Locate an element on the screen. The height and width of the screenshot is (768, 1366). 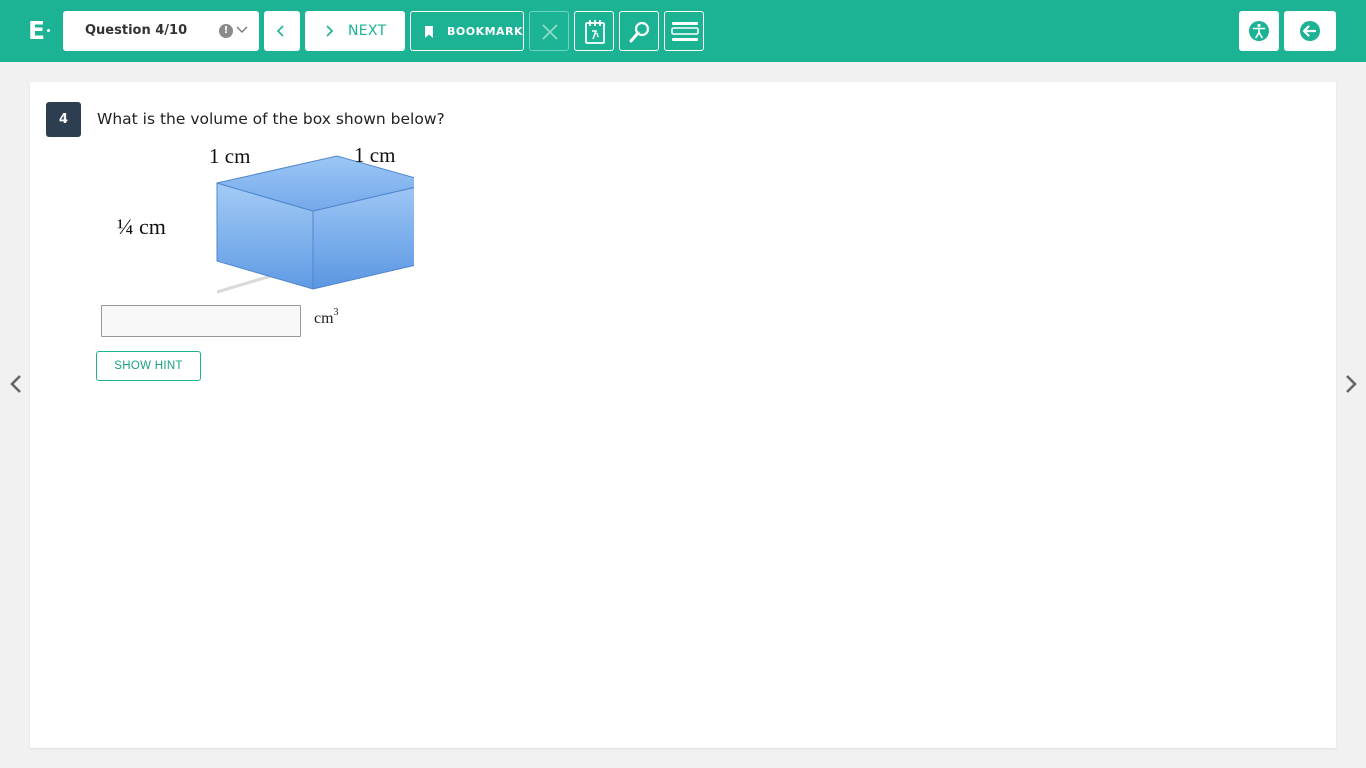
exit-arrow-icon is located at coordinates (1310, 31).